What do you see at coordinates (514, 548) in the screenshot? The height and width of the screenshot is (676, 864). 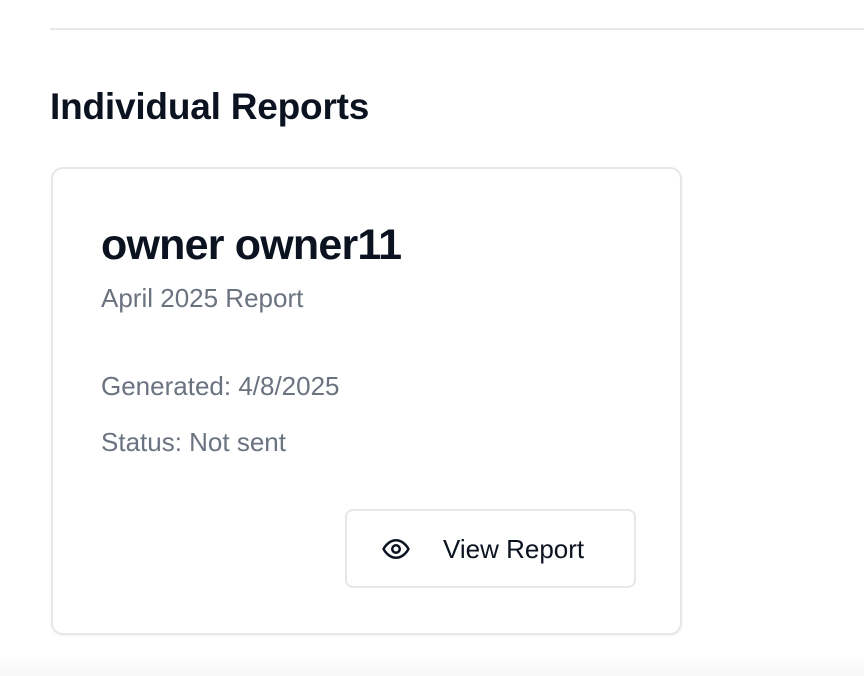 I see `view-report-button-label: View Report` at bounding box center [514, 548].